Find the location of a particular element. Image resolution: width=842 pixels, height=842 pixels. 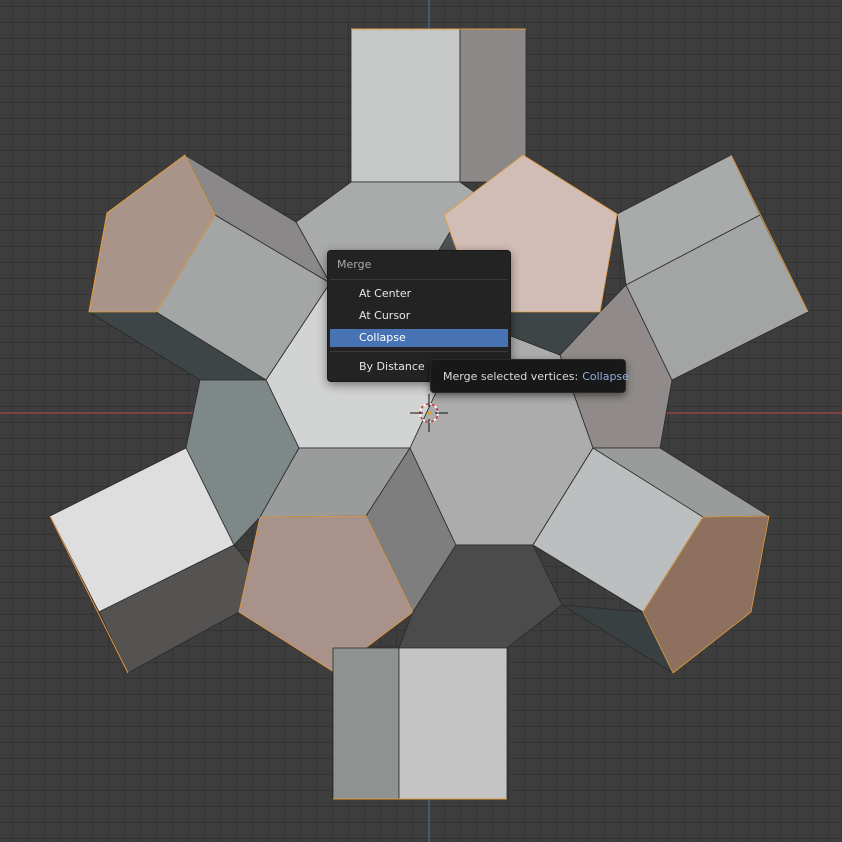

tooltip-text: Merge selected vertices: is located at coordinates (511, 376).